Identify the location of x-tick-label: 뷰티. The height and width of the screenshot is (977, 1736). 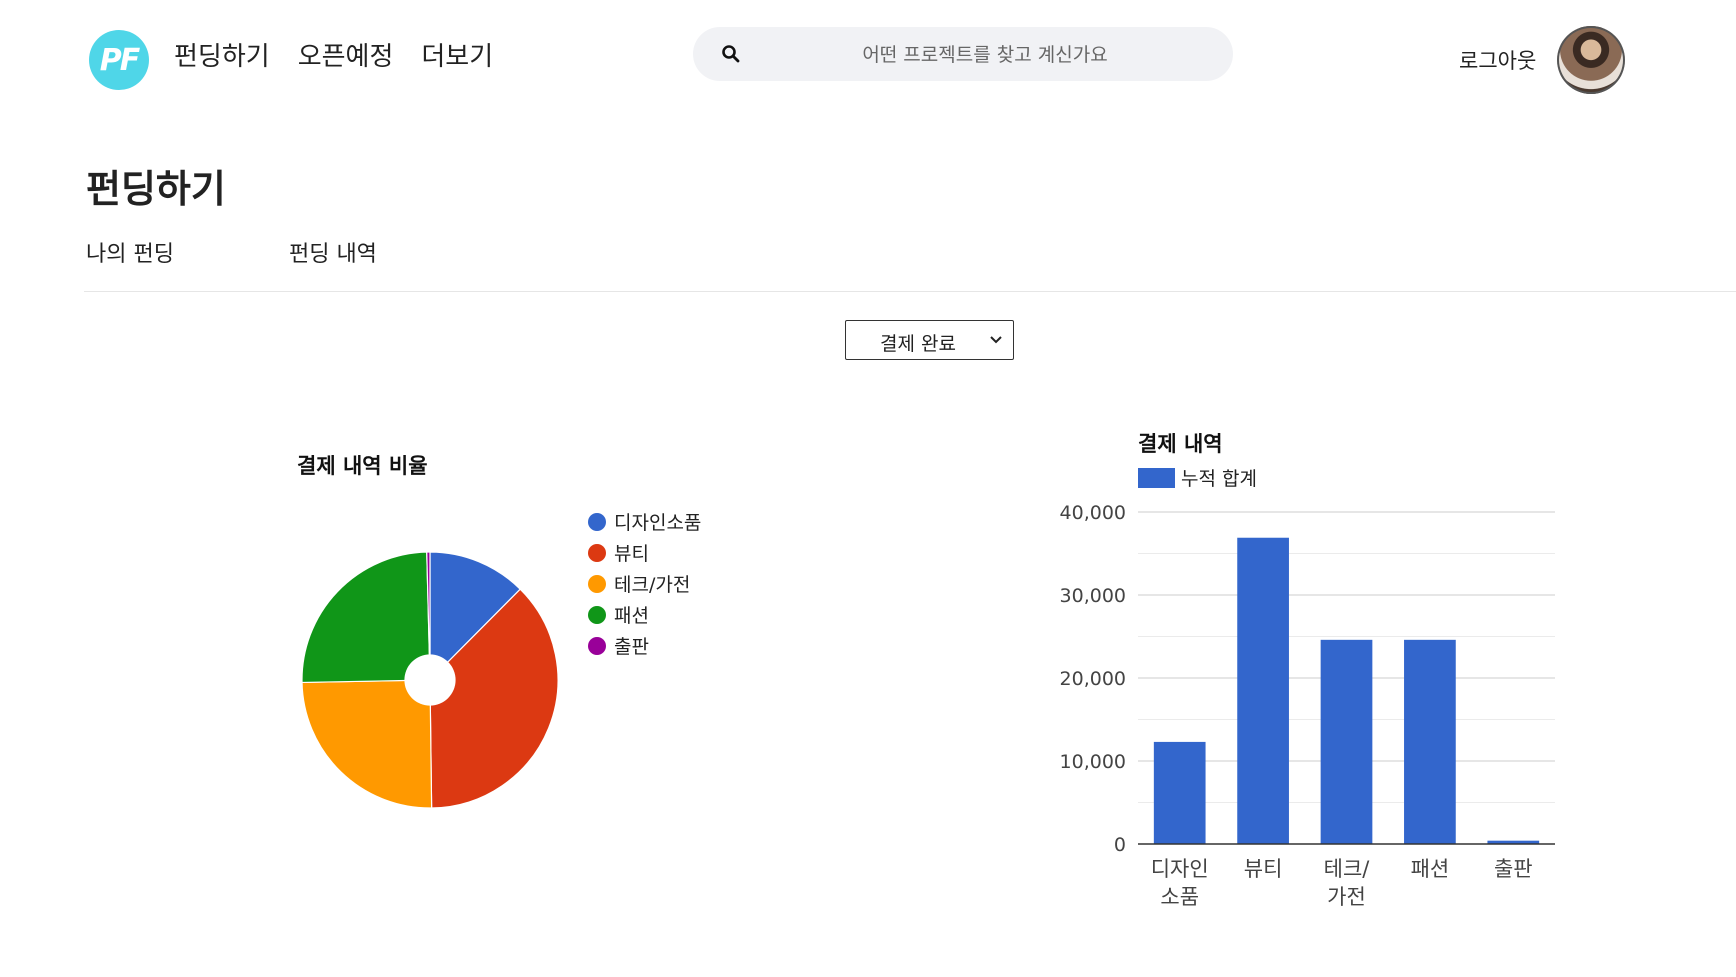
(1263, 869).